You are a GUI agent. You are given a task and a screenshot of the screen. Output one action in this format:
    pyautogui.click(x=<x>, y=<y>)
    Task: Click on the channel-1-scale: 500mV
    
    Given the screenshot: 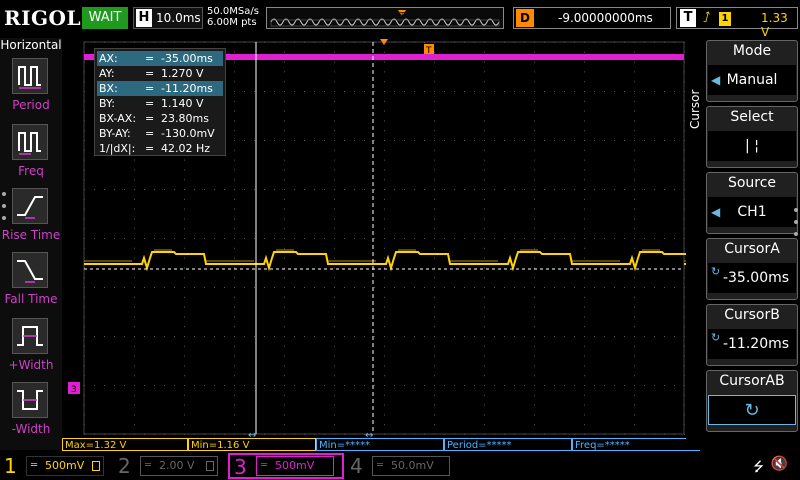 What is the action you would take?
    pyautogui.click(x=65, y=465)
    